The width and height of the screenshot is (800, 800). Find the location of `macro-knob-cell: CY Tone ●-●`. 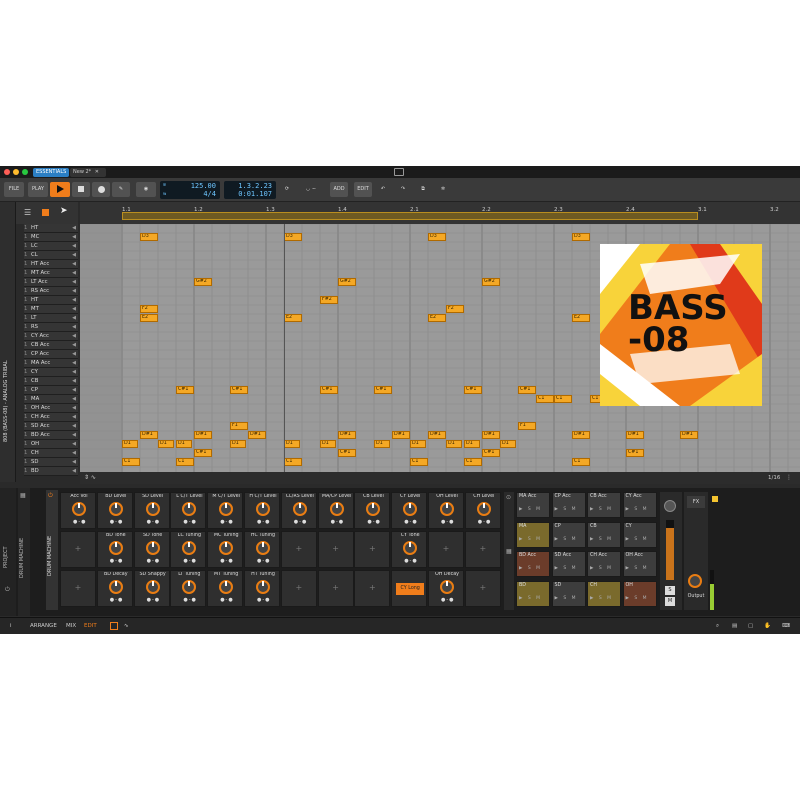

macro-knob-cell: CY Tone ●-● is located at coordinates (409, 549).